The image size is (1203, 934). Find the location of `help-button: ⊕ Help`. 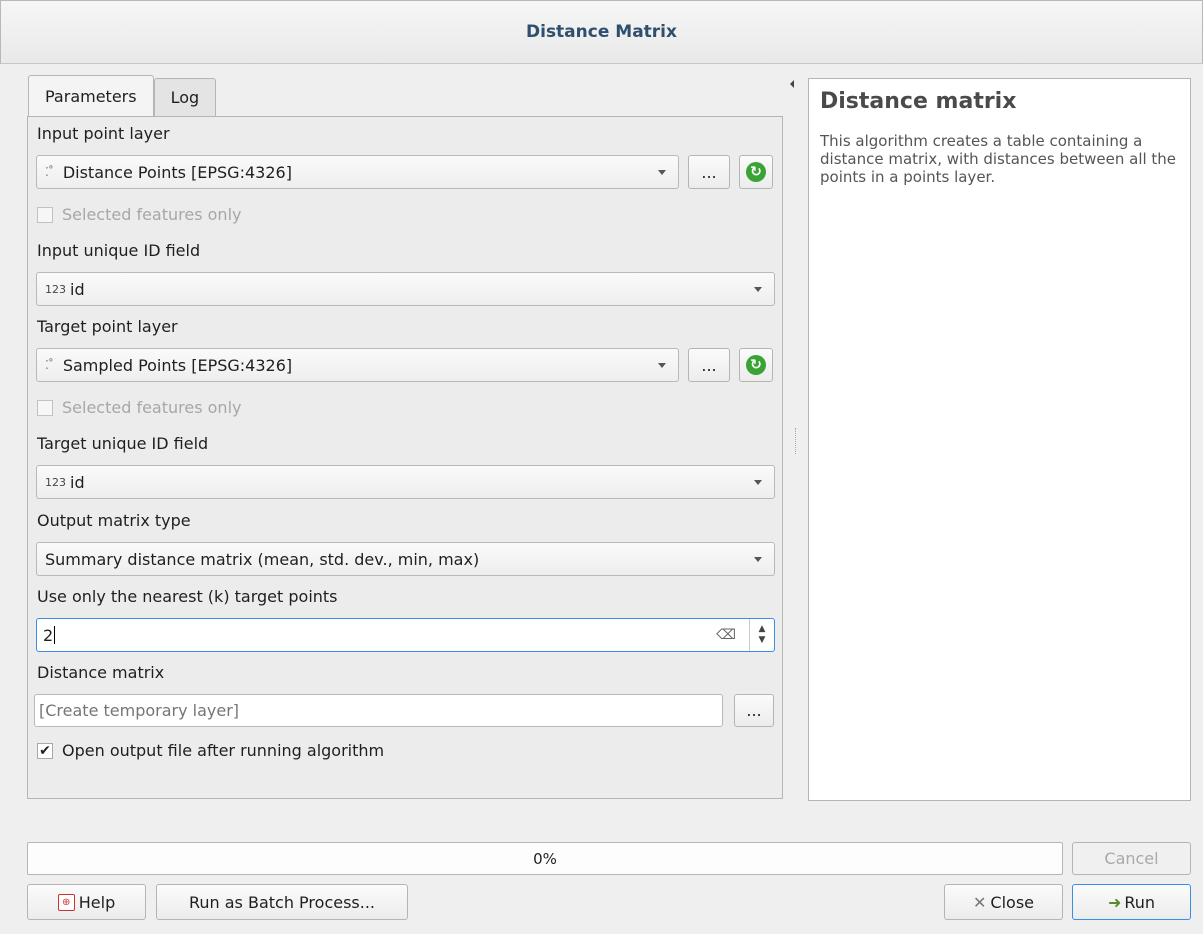

help-button: ⊕ Help is located at coordinates (86, 902).